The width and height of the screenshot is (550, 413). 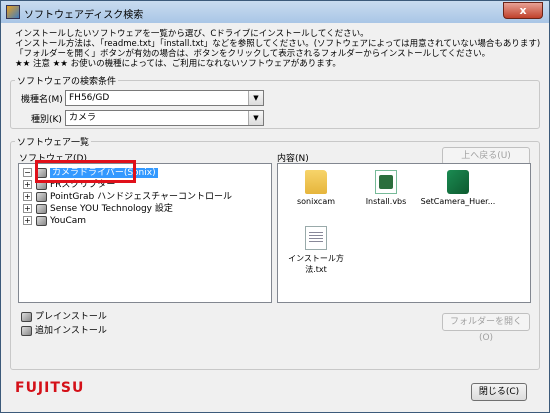 I want to click on additional-legend: 追加インストール, so click(x=64, y=329).